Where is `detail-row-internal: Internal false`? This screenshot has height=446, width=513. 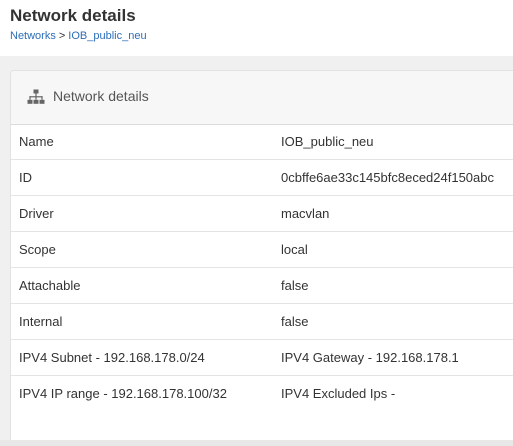
detail-row-internal: Internal false is located at coordinates (262, 322).